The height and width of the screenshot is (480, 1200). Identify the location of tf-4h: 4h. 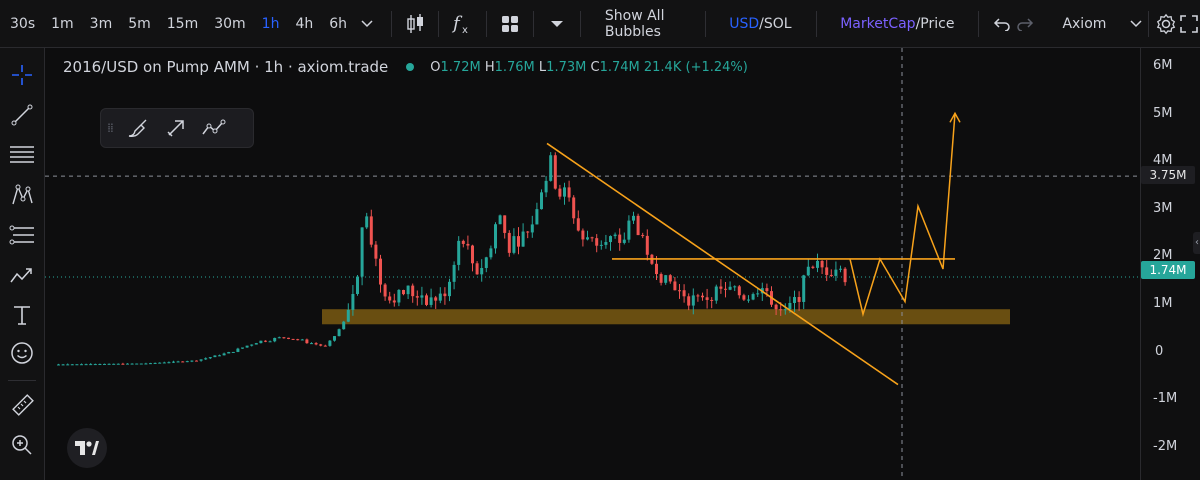
(304, 24).